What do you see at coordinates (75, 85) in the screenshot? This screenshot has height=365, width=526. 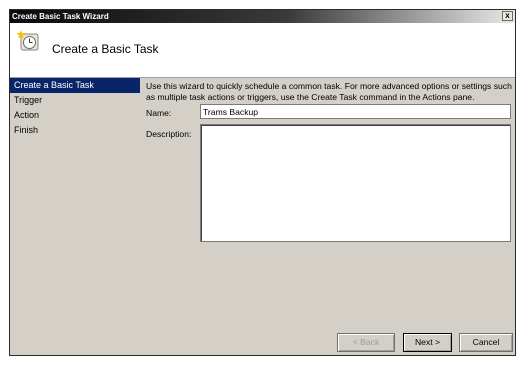 I see `step-create-basic-task: Create a Basic Task` at bounding box center [75, 85].